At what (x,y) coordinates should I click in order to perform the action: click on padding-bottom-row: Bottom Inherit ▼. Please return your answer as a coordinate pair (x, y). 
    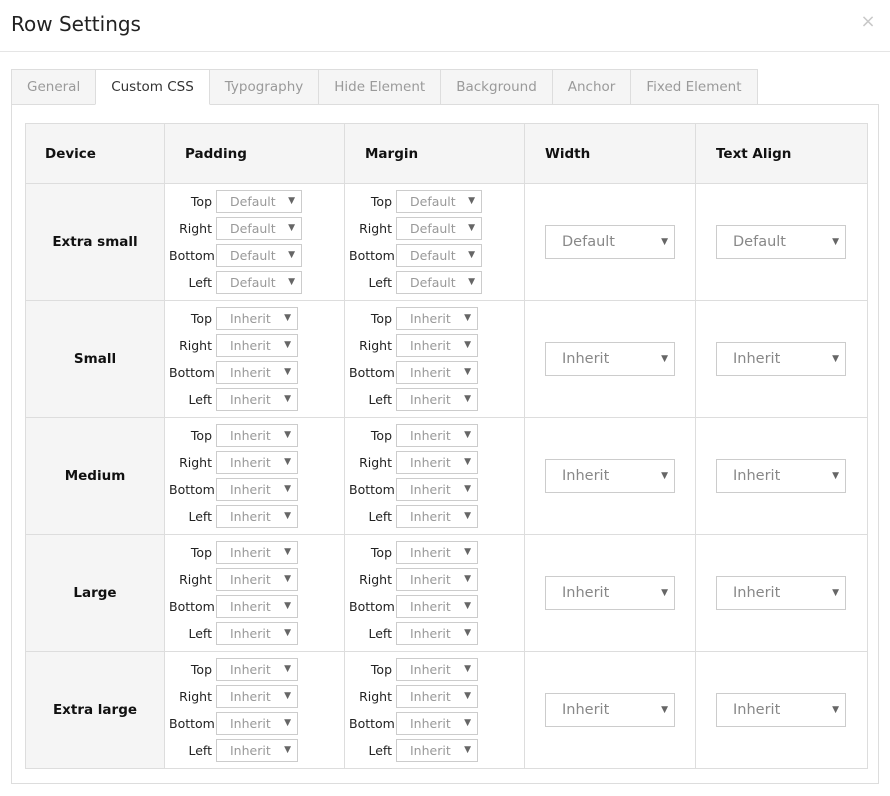
    Looking at the image, I should click on (256, 489).